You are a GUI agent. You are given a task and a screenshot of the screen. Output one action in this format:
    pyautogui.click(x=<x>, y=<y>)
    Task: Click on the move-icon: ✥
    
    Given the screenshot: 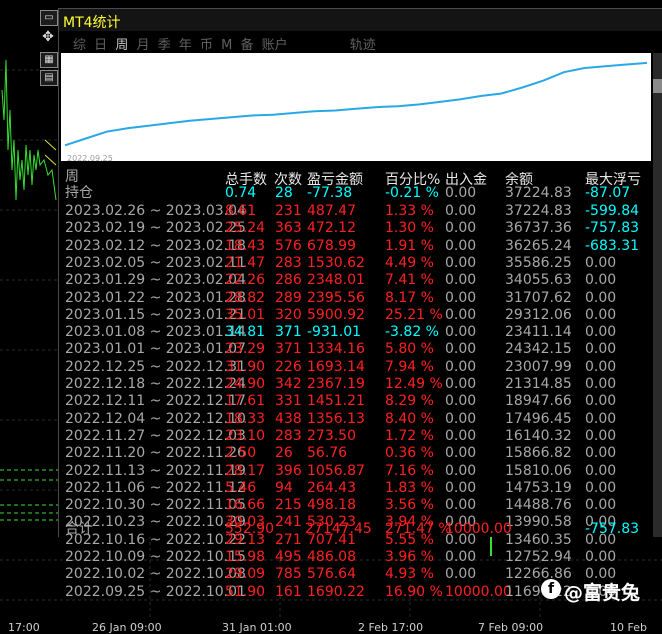 What is the action you would take?
    pyautogui.click(x=48, y=37)
    